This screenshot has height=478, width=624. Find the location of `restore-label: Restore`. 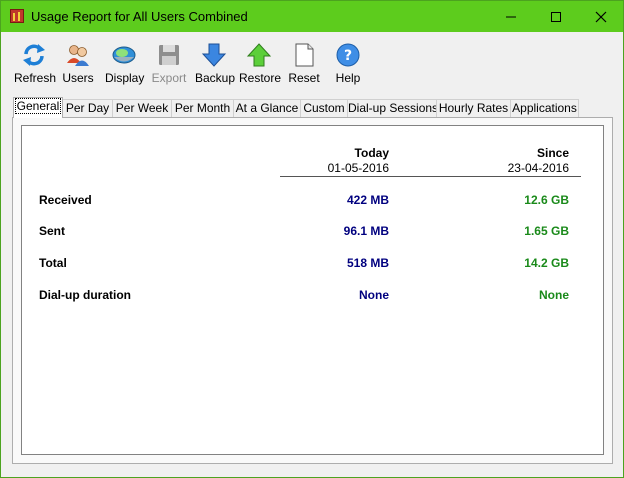

restore-label: Restore is located at coordinates (260, 78).